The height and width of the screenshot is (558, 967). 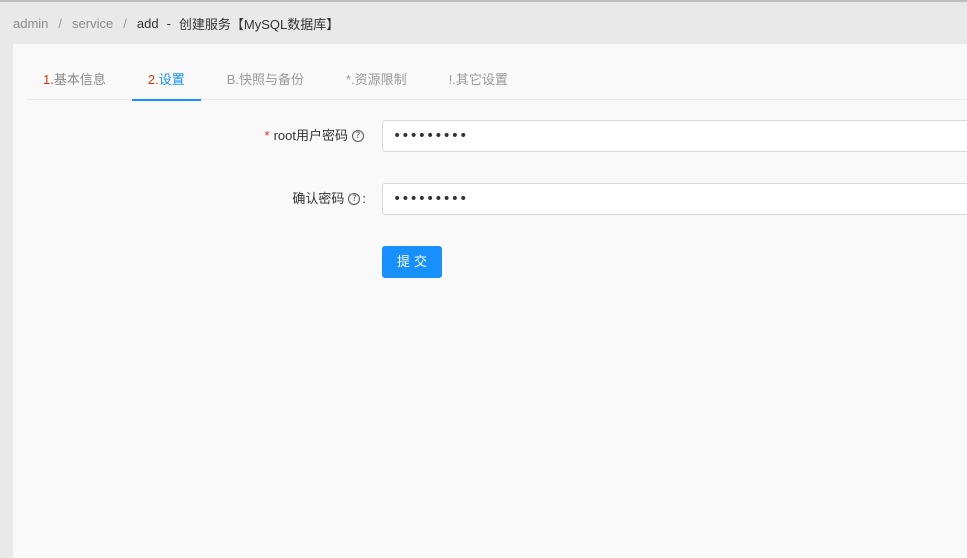 I want to click on tab-label: 基本信息, so click(x=79, y=79).